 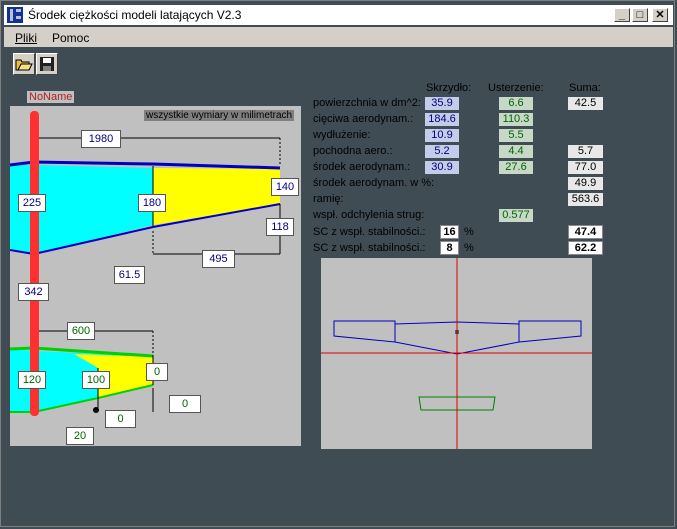 What do you see at coordinates (469, 248) in the screenshot?
I see `sc2-unit: %` at bounding box center [469, 248].